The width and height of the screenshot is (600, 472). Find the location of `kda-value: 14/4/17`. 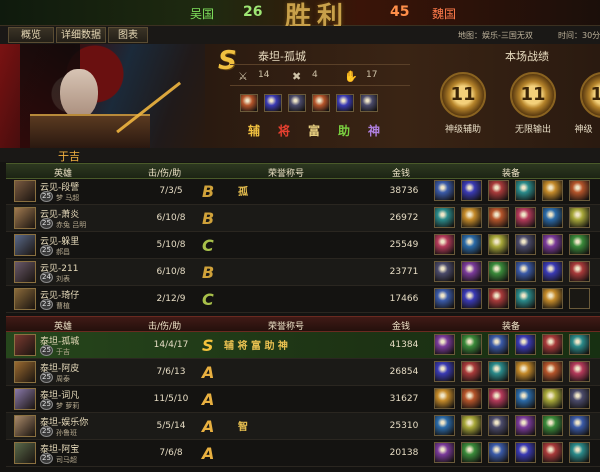

kda-value: 14/4/17 is located at coordinates (171, 345).